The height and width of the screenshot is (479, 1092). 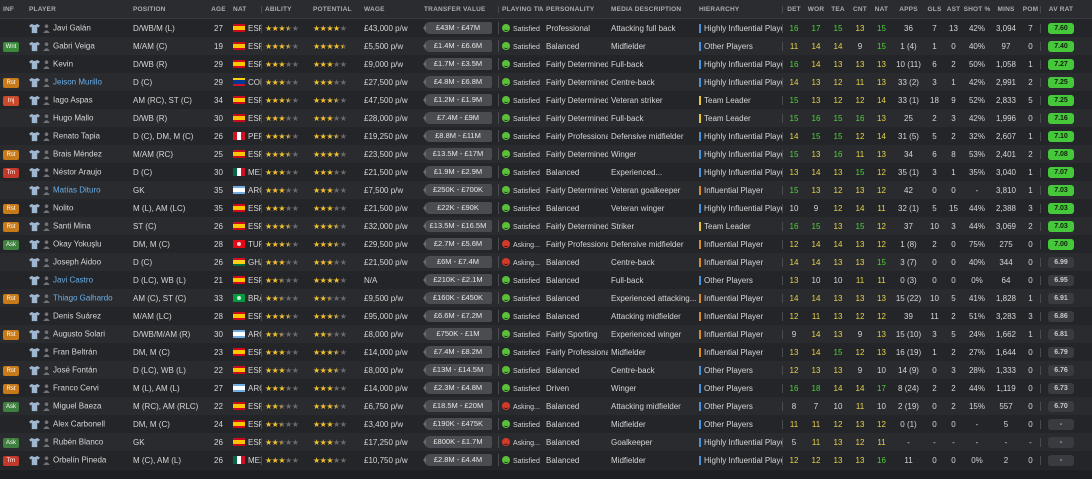 I want to click on transfer-value: £13.5M - £16.5M, so click(x=457, y=226).